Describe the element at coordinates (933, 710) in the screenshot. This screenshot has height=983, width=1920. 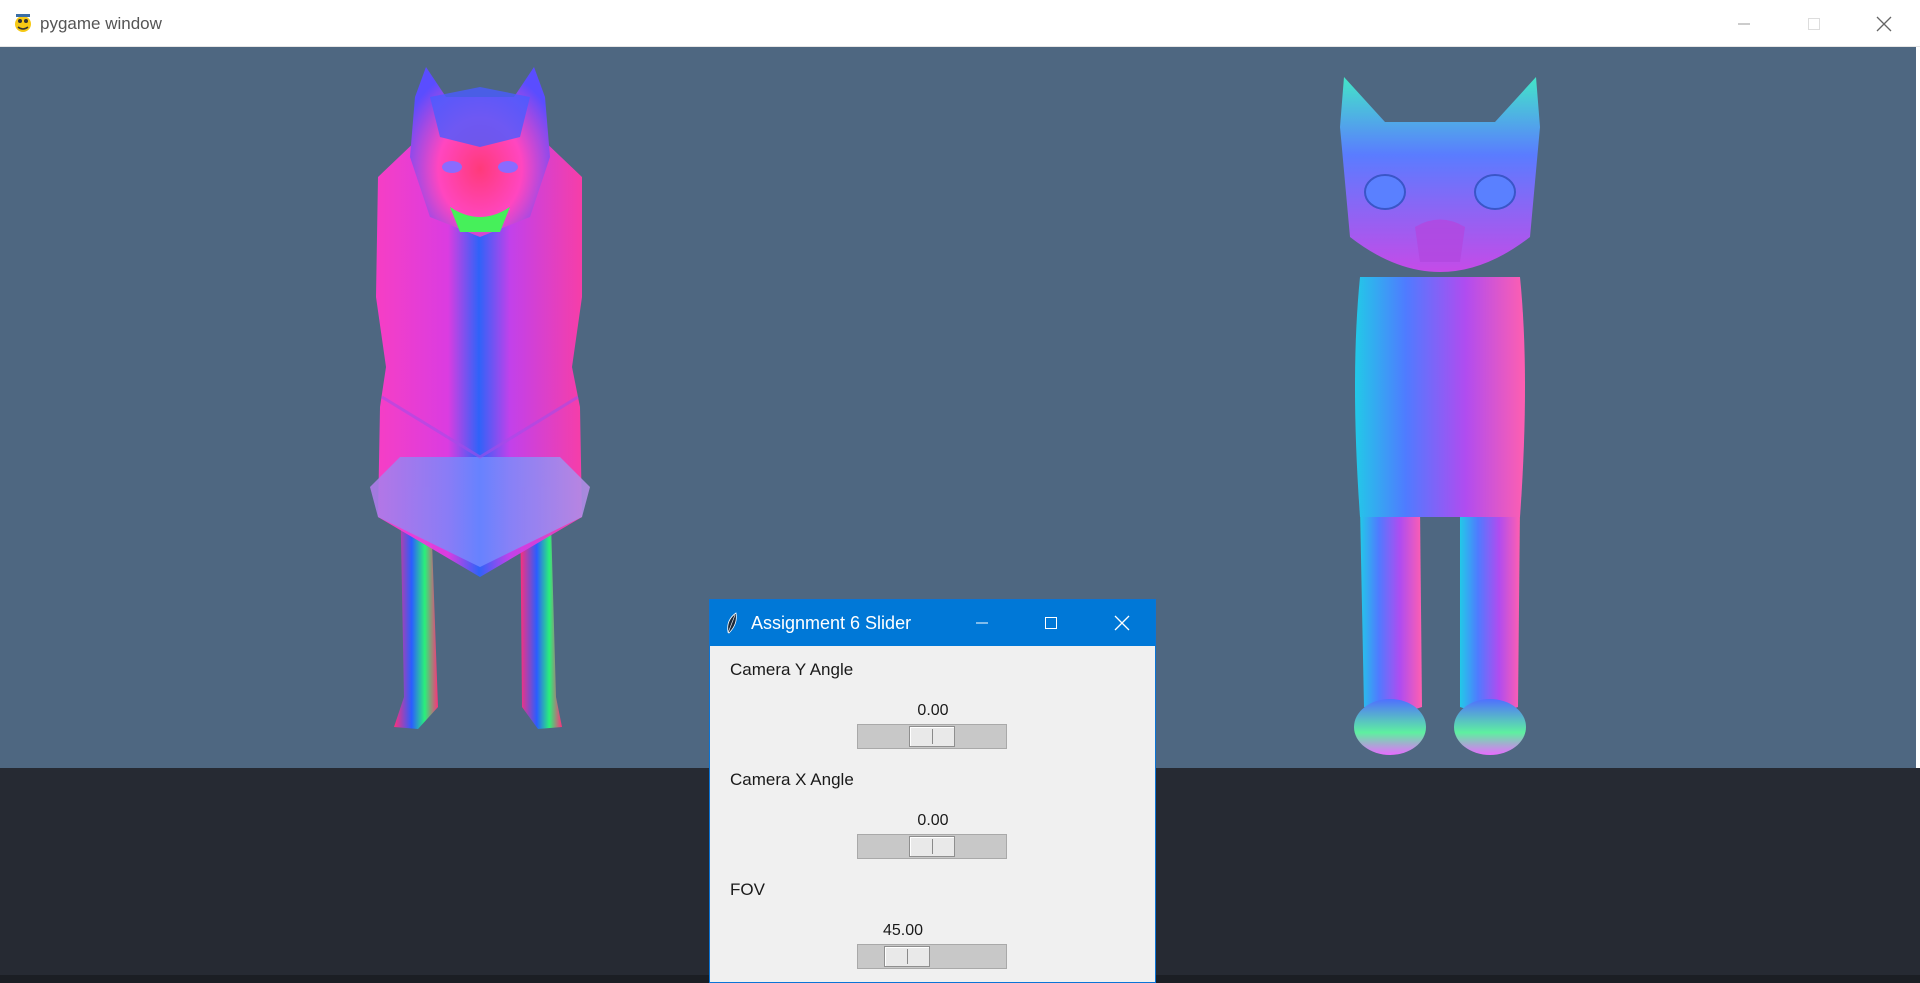
I see `camera-y-angle-value: 0.00` at that location.